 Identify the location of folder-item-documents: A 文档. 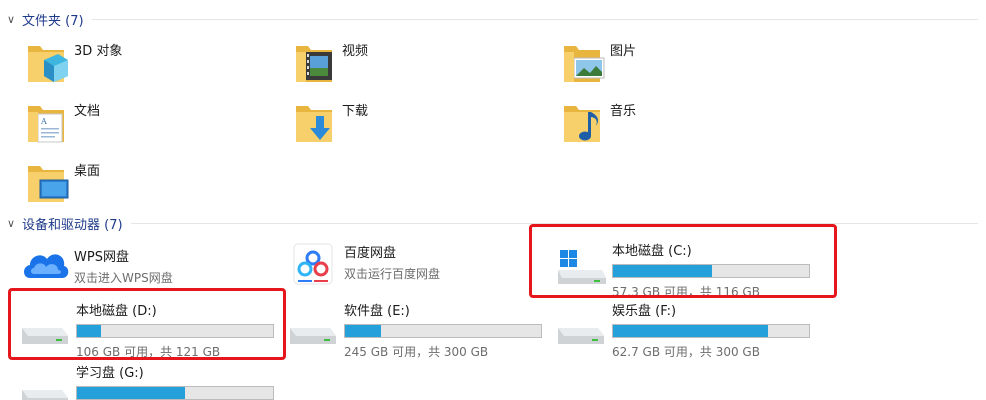
(62, 122).